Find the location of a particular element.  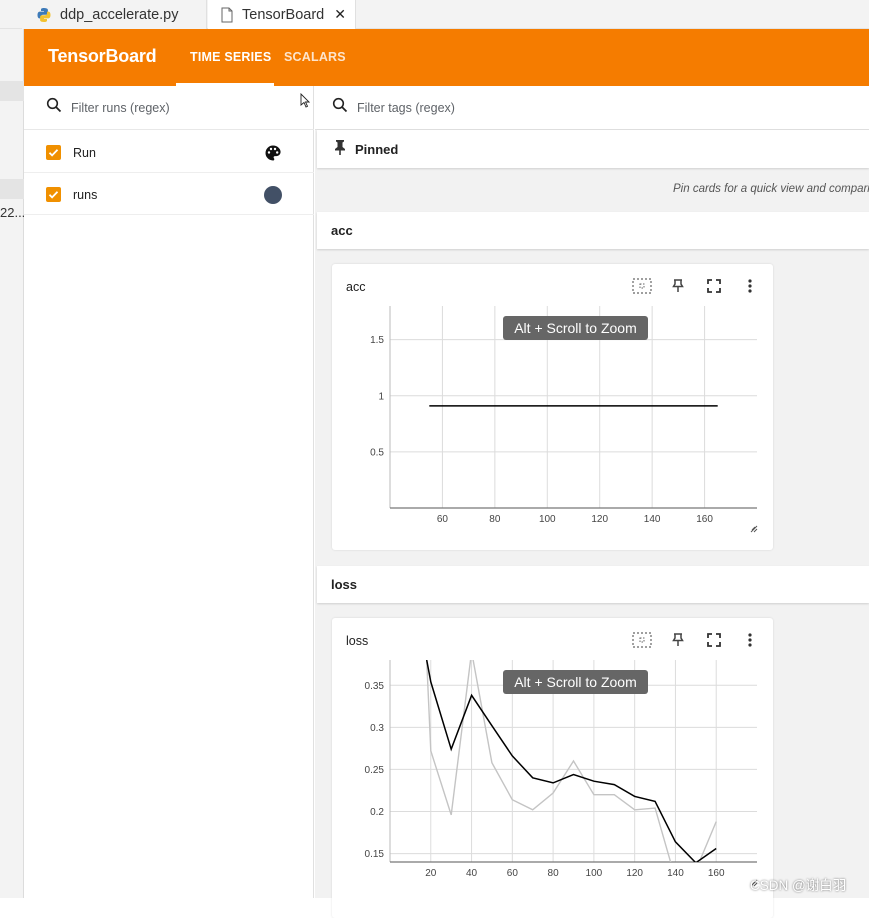

mouse-cursor-icon is located at coordinates (305, 102).